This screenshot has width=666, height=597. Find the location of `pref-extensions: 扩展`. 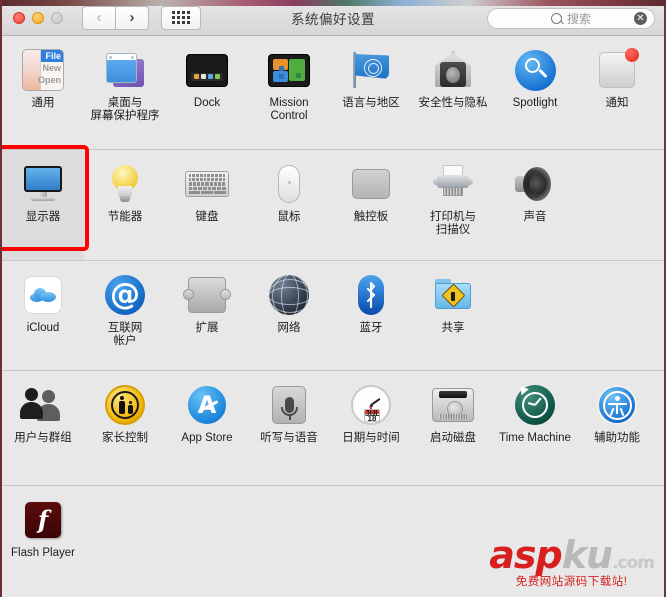

pref-extensions: 扩展 is located at coordinates (207, 315).